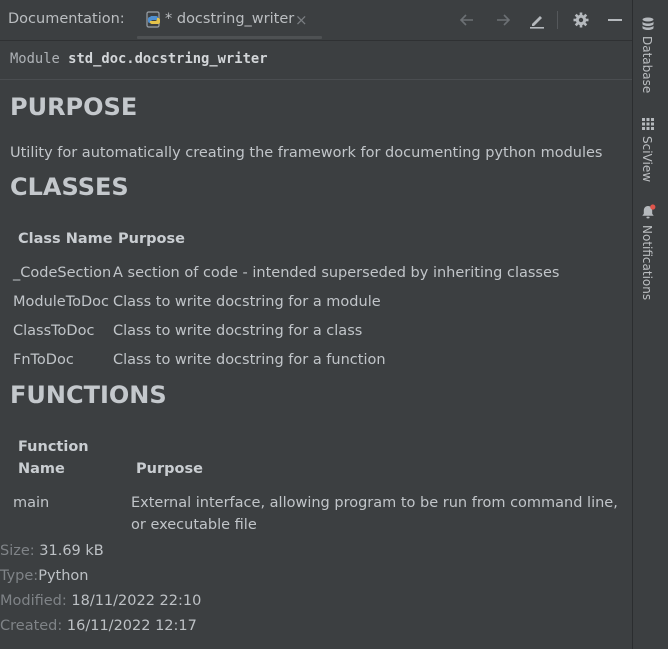 This screenshot has height=649, width=668. I want to click on file-size: Size: 31.69 kB, so click(52, 551).